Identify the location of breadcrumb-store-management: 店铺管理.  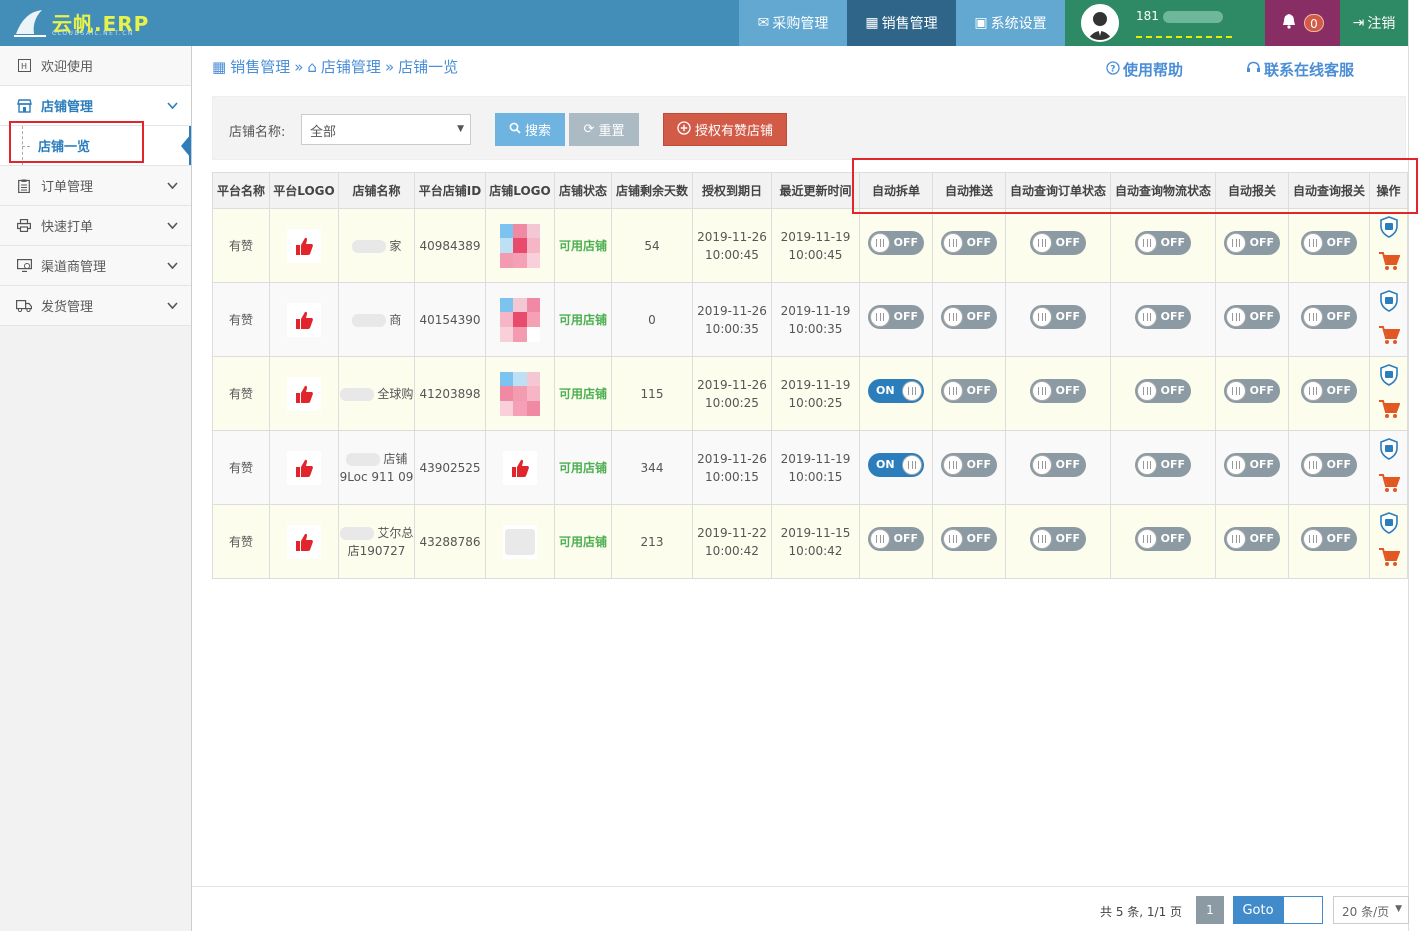
(351, 66).